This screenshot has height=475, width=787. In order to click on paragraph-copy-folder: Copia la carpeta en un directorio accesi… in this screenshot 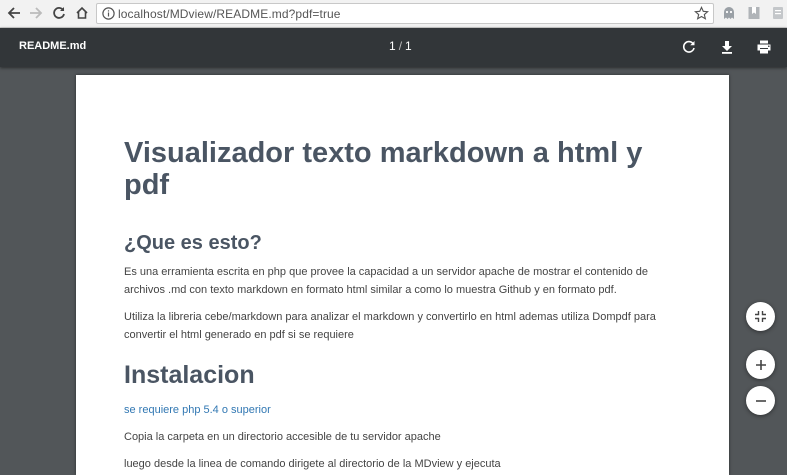, I will do `click(282, 437)`.